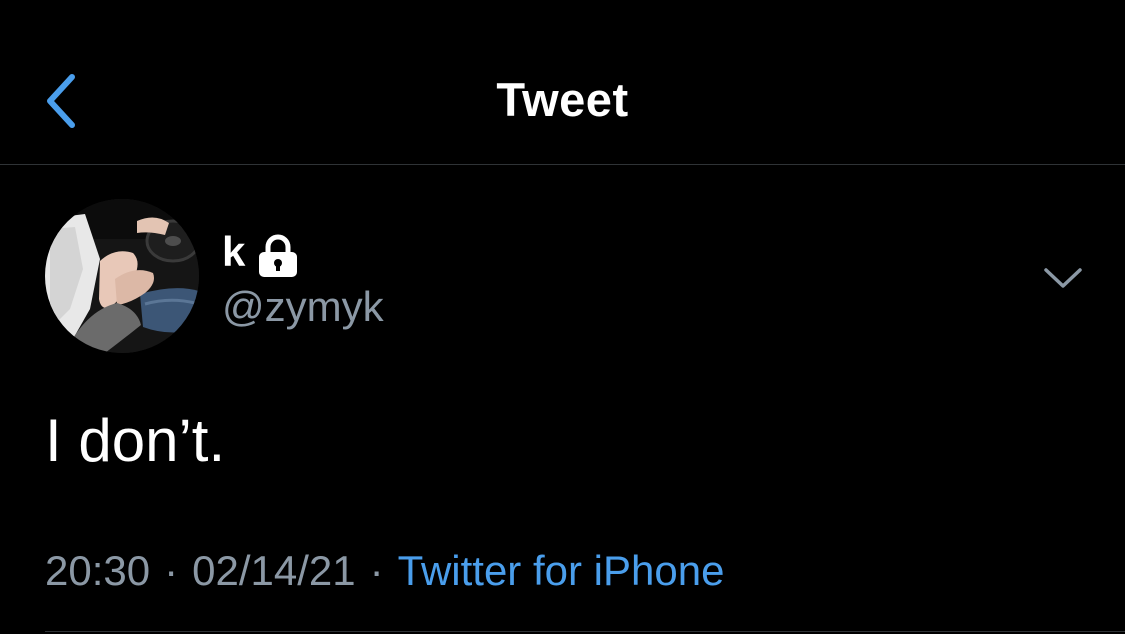 This screenshot has height=634, width=1125. What do you see at coordinates (274, 570) in the screenshot?
I see `tweet-date: 02/14/21` at bounding box center [274, 570].